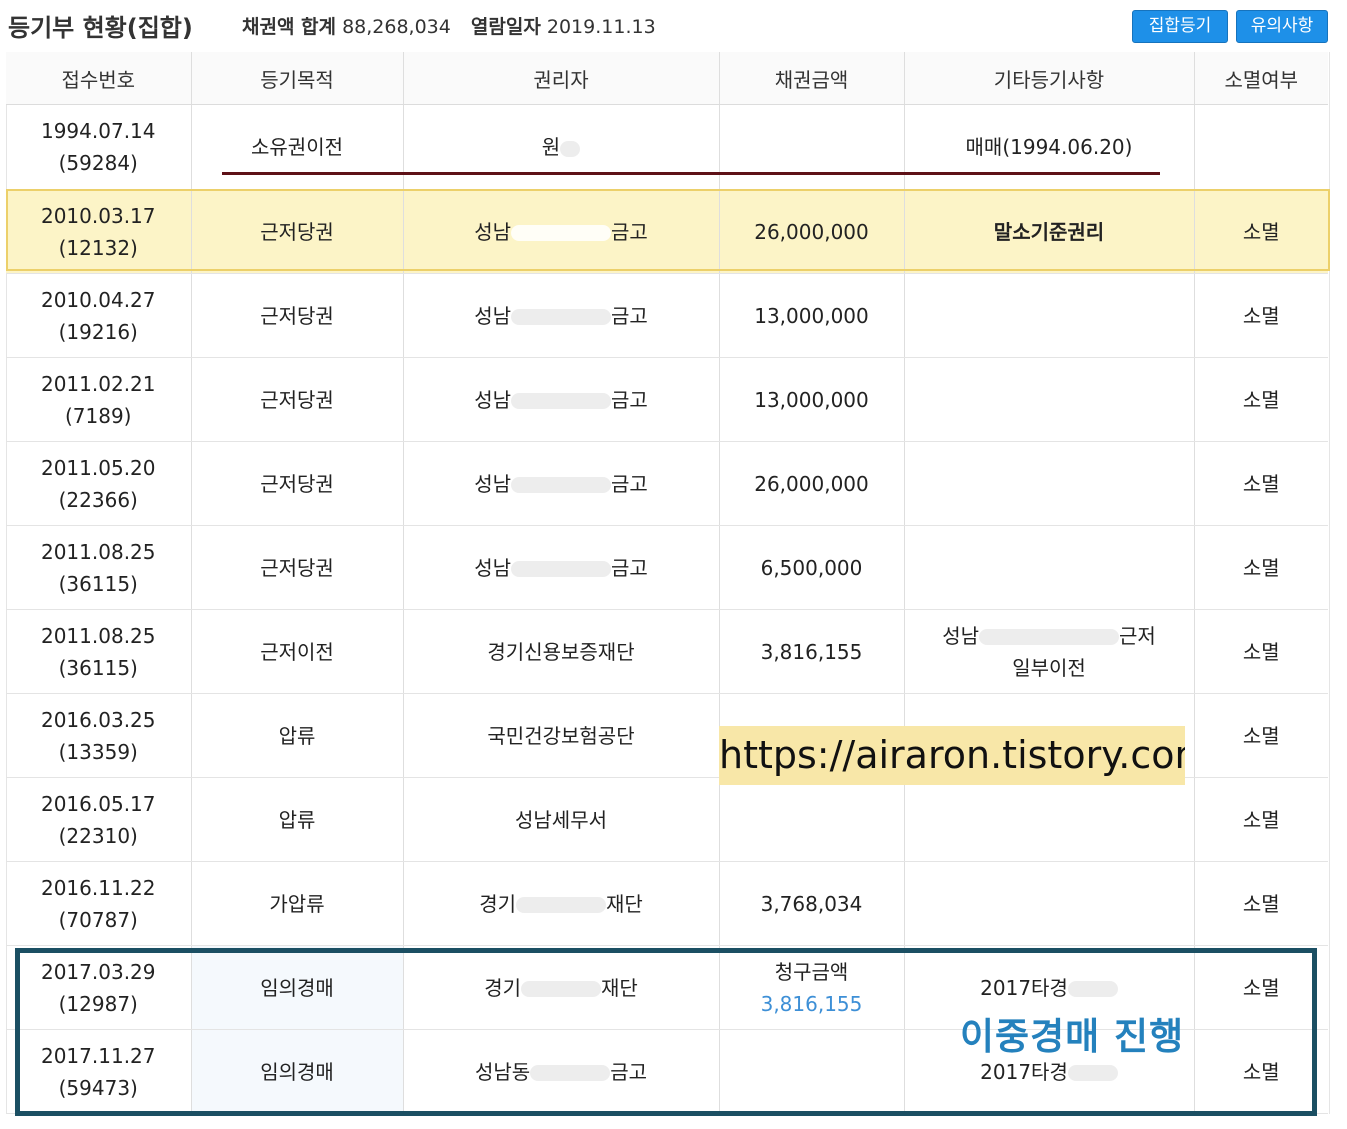  I want to click on etc-cell: 말소기준권리, so click(1049, 231).